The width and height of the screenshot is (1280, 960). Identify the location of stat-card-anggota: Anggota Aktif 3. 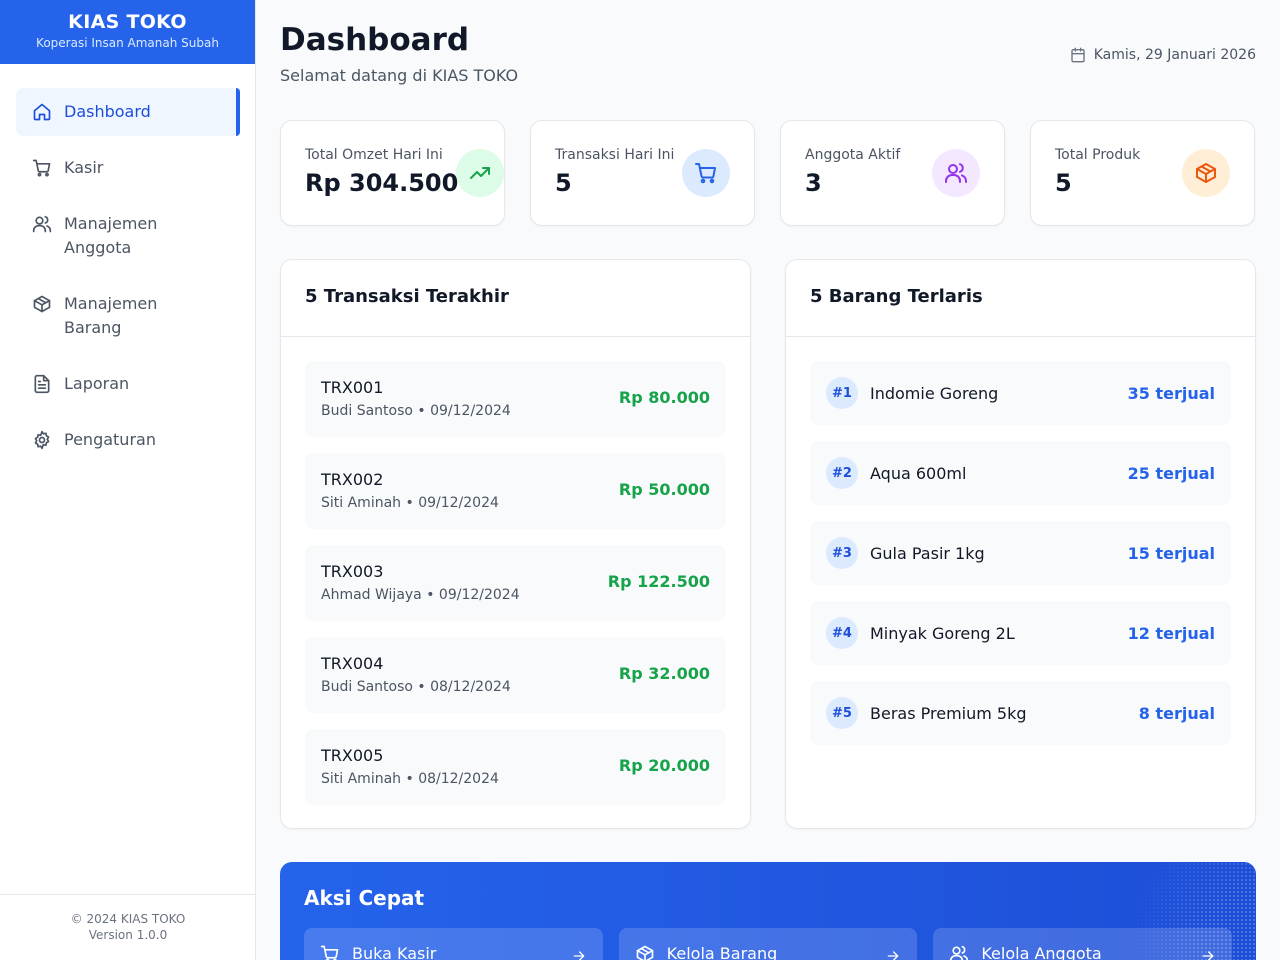
(892, 173).